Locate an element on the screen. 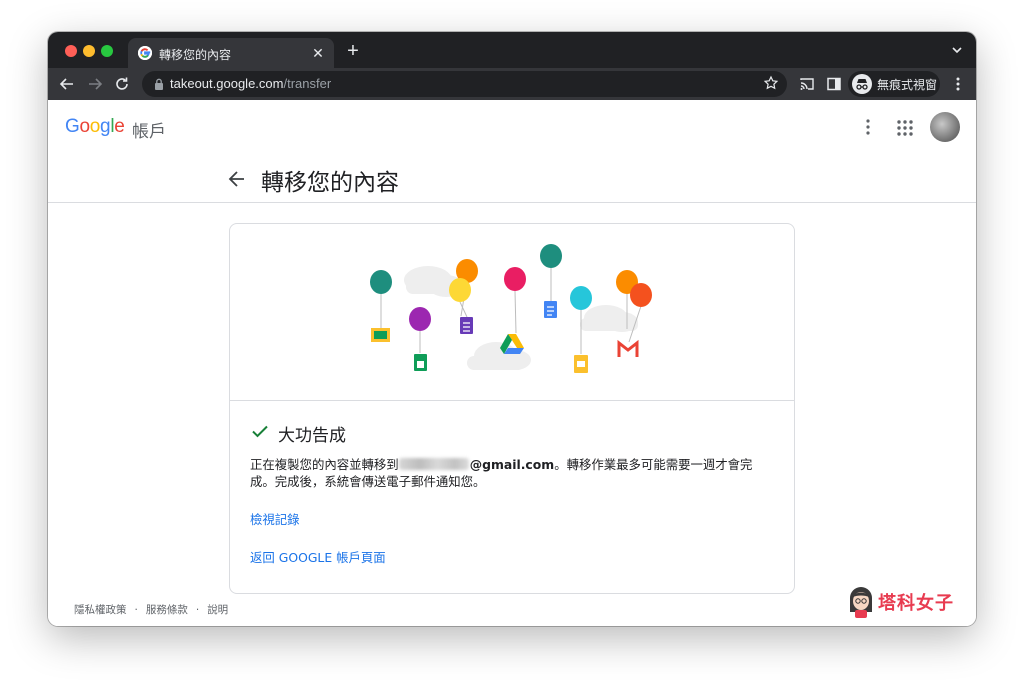 This screenshot has width=1024, height=689. avatar is located at coordinates (945, 127).